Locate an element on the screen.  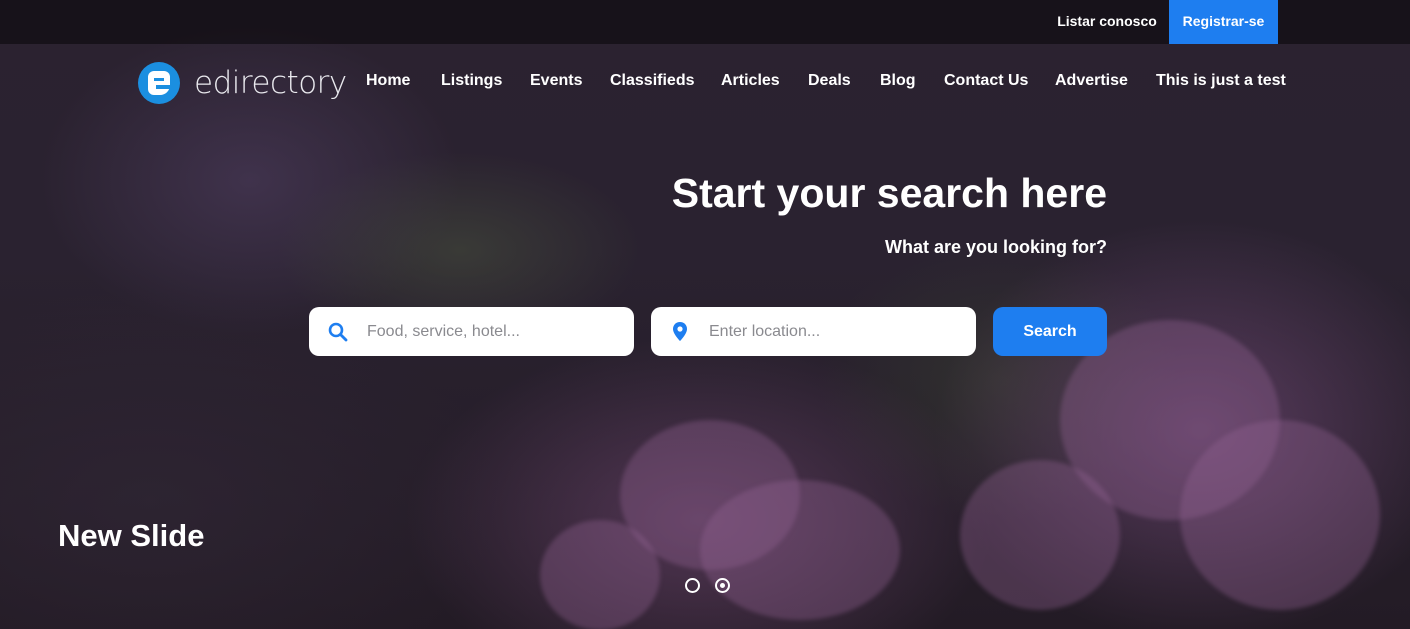
top-bar: Listar conosco Registrar-se is located at coordinates (705, 22).